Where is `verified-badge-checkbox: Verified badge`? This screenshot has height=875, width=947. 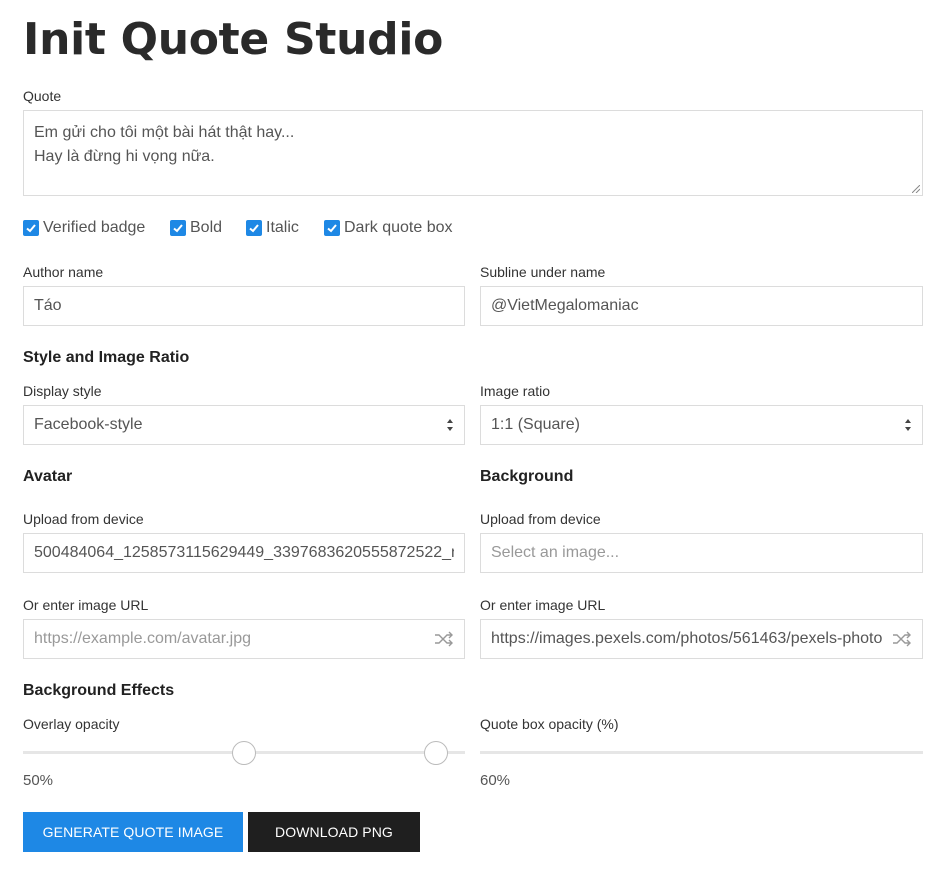
verified-badge-checkbox: Verified badge is located at coordinates (84, 228).